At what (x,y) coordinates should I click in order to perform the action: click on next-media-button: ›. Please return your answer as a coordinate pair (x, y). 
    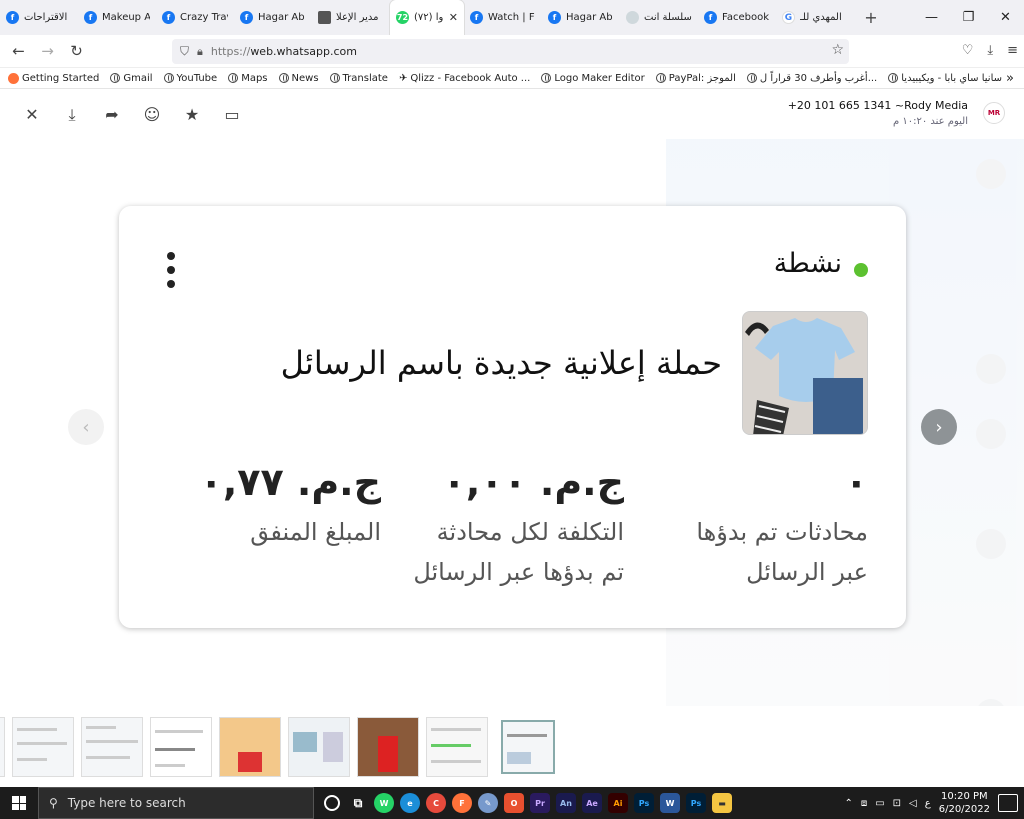
    Looking at the image, I should click on (939, 427).